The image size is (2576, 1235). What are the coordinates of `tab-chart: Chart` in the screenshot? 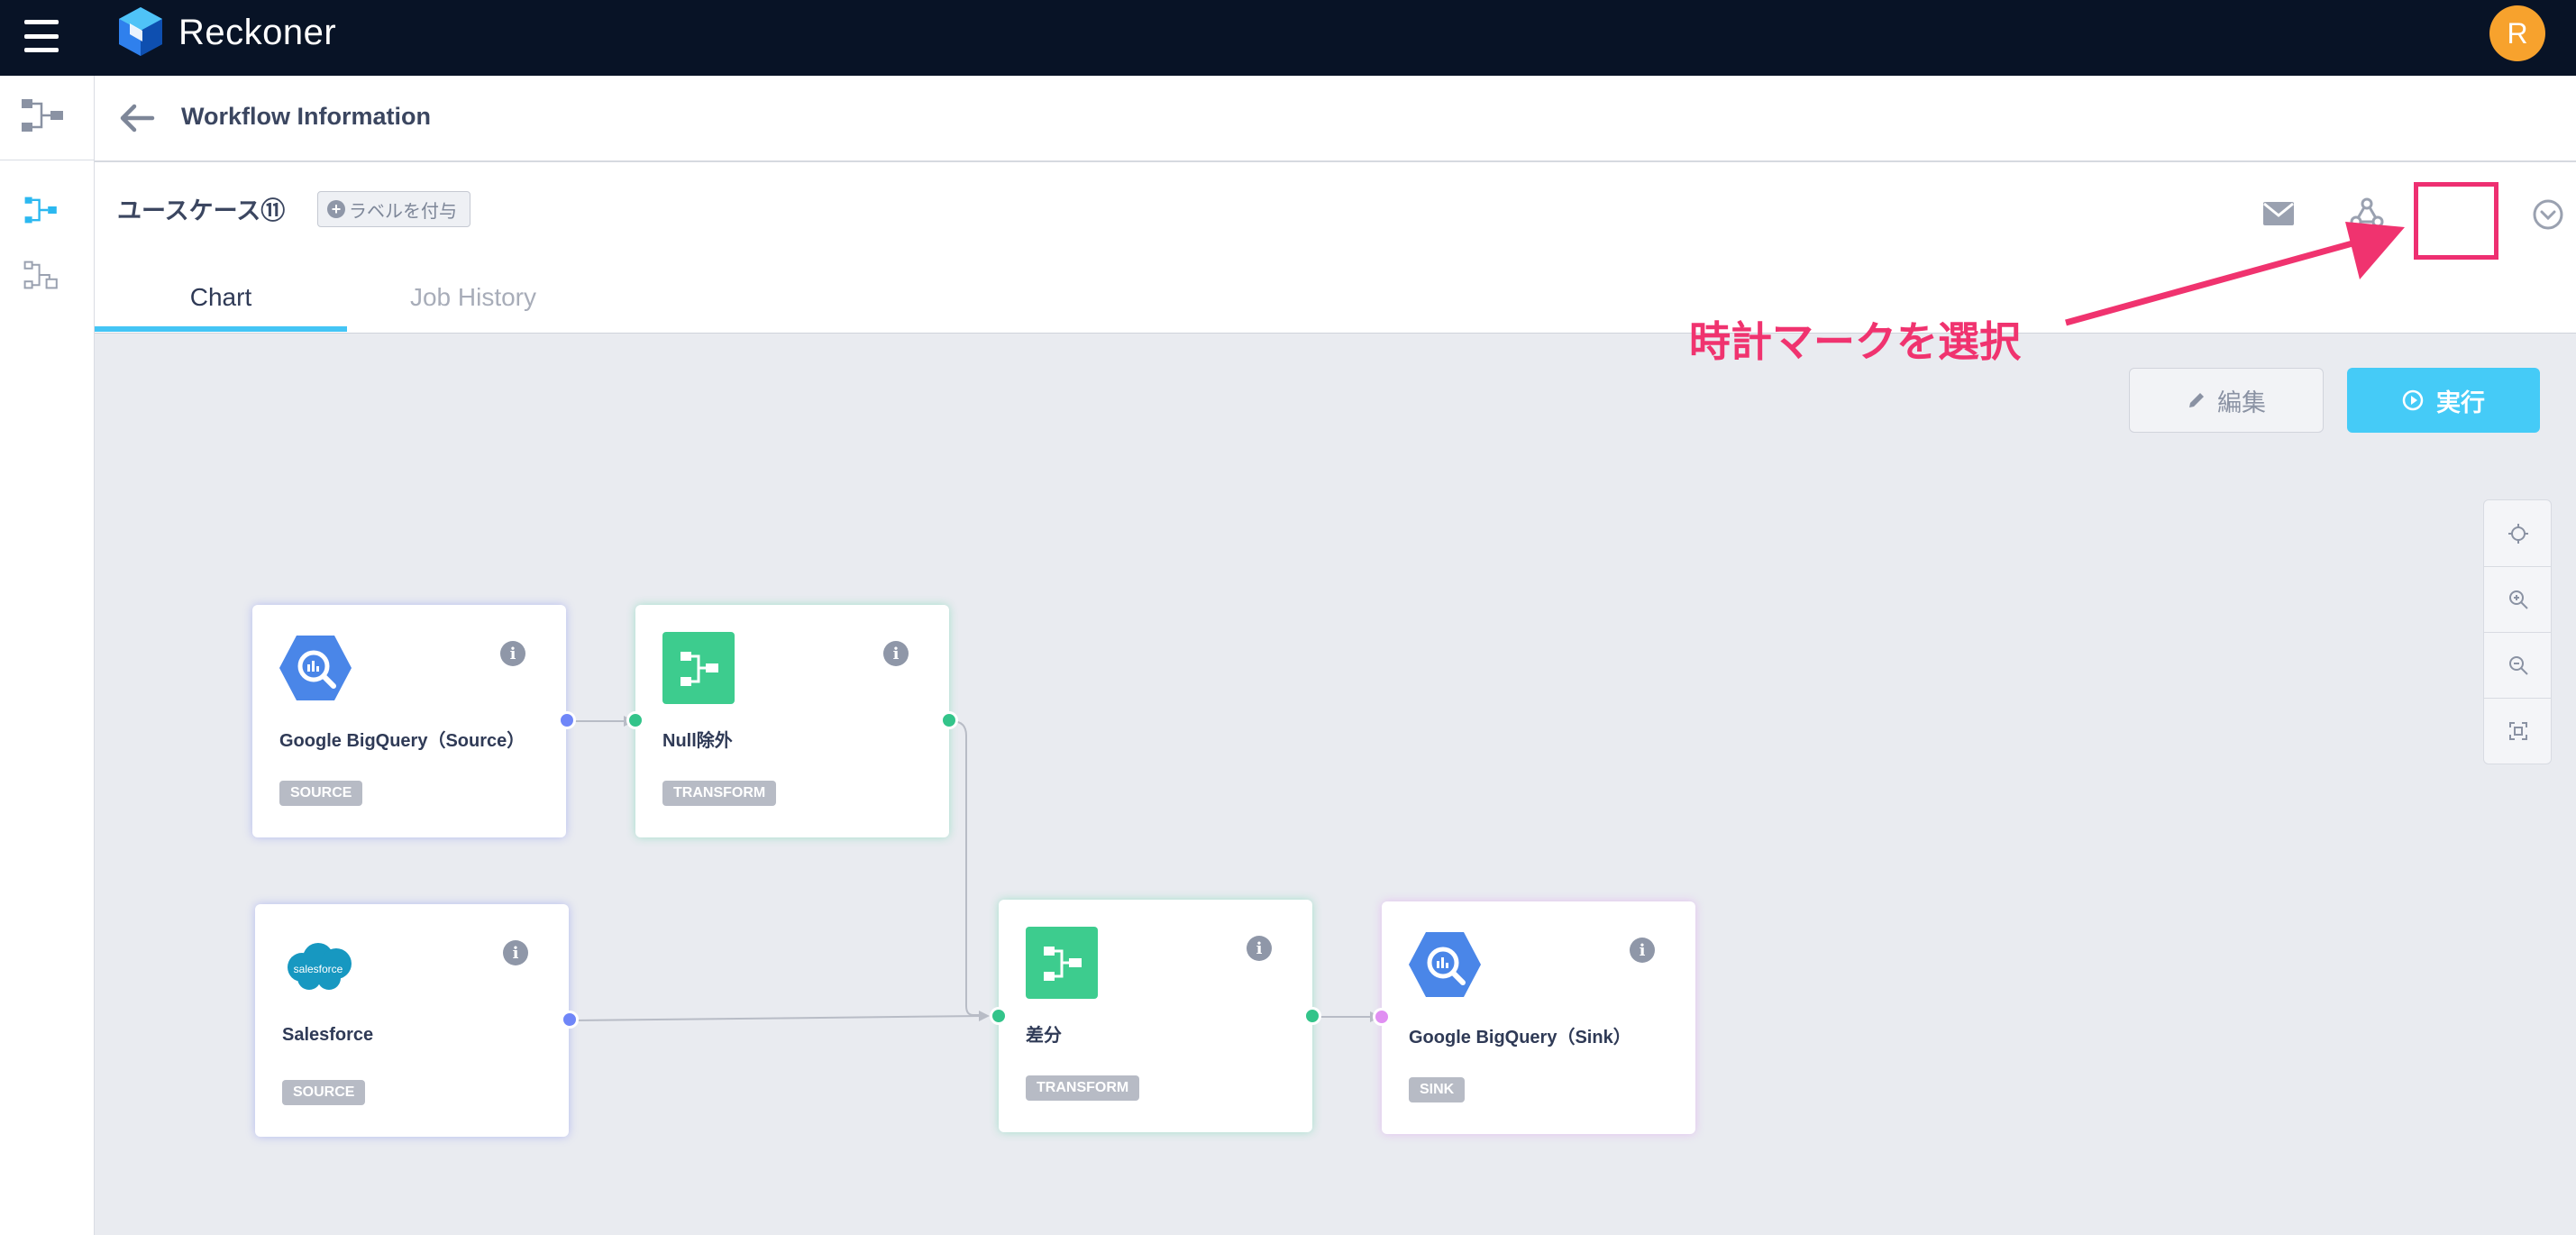 It's located at (221, 297).